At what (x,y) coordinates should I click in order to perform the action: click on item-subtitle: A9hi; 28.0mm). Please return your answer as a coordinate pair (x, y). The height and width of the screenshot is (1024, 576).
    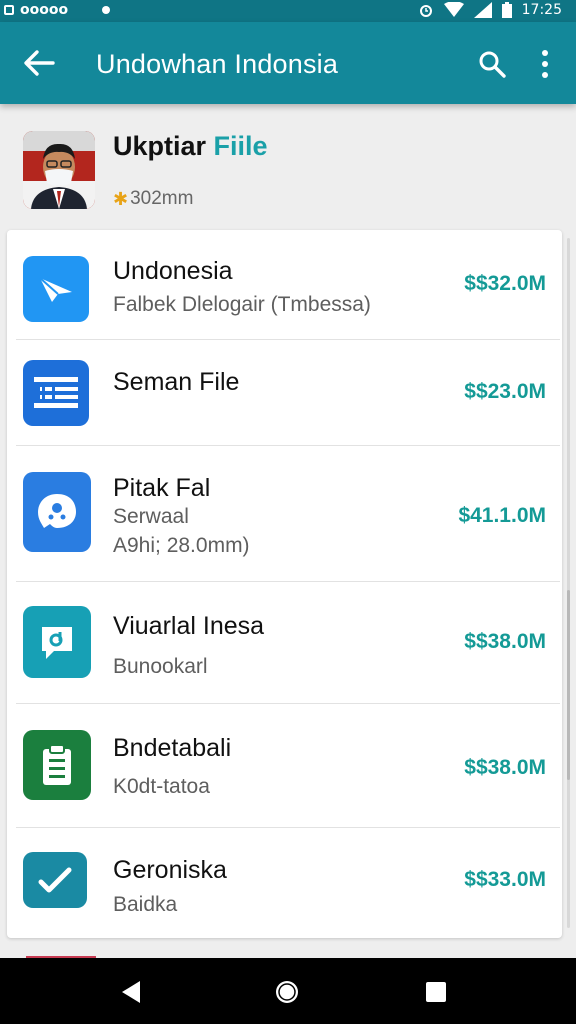
    Looking at the image, I should click on (181, 545).